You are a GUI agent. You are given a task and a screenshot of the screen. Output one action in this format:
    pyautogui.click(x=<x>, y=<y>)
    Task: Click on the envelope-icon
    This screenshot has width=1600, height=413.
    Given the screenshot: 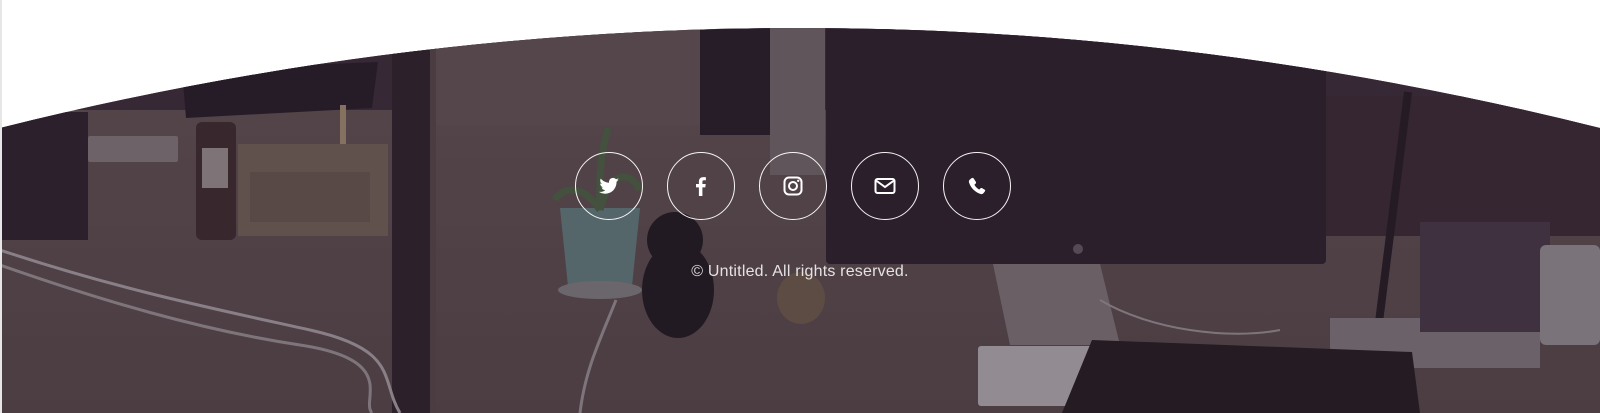 What is the action you would take?
    pyautogui.click(x=885, y=186)
    